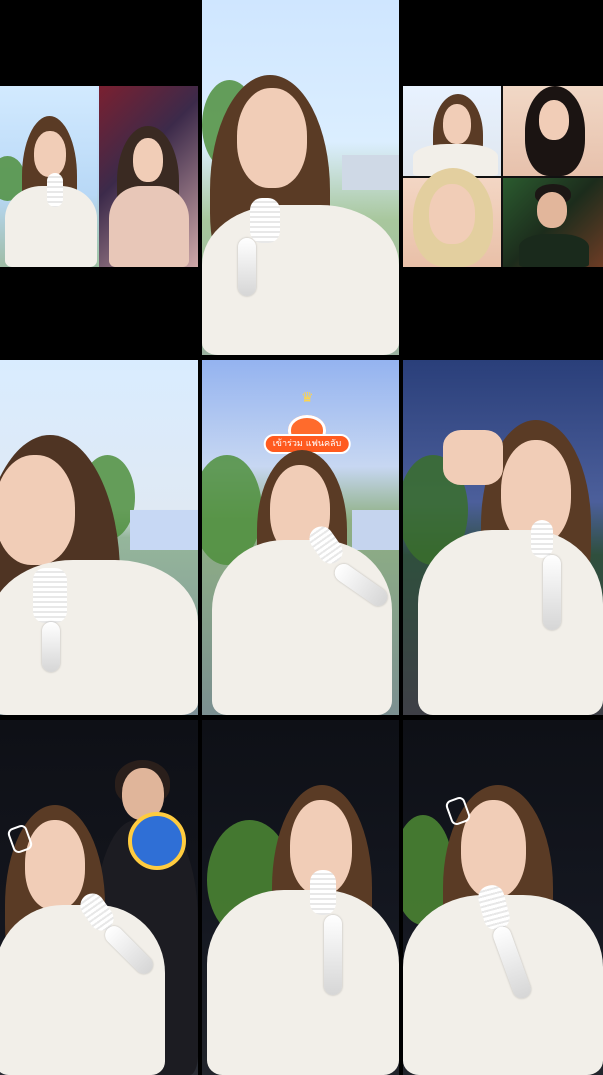 Image resolution: width=603 pixels, height=1075 pixels. I want to click on crown-icon: ♛, so click(307, 398).